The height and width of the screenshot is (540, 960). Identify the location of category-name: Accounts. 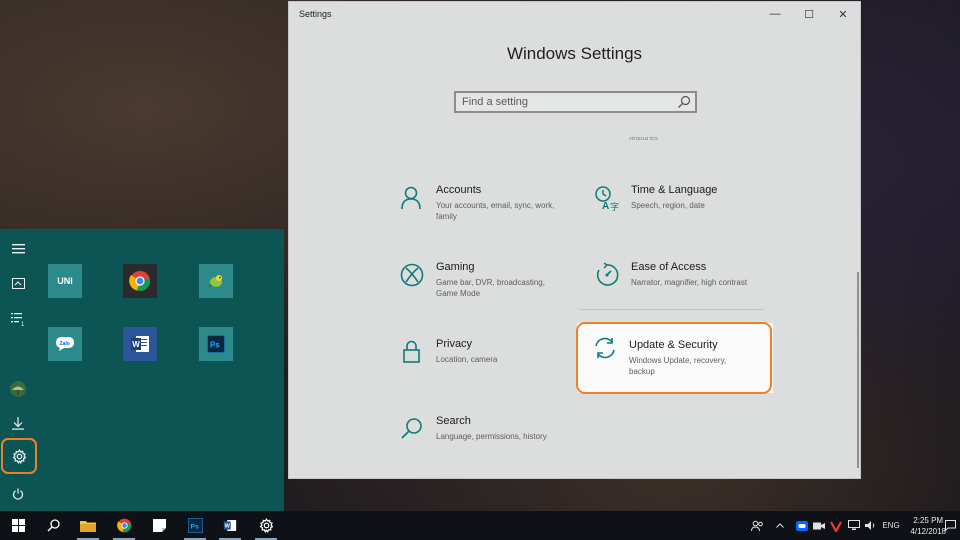
(459, 190).